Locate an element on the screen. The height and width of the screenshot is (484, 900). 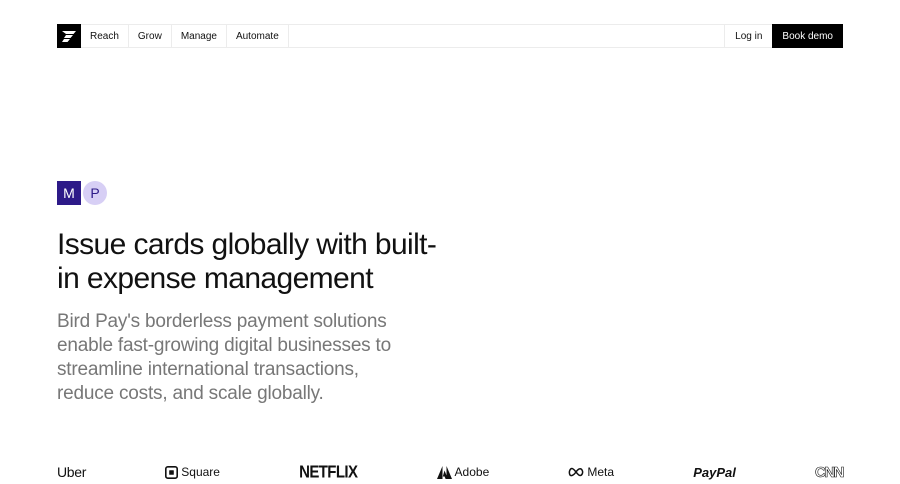
meta-logo-text: Meta is located at coordinates (601, 472).